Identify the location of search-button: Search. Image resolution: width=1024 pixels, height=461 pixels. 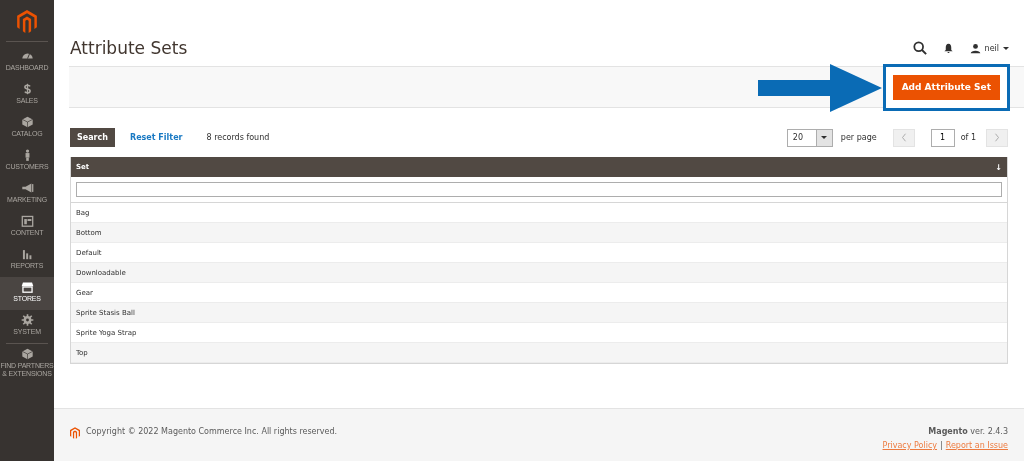
(92, 137).